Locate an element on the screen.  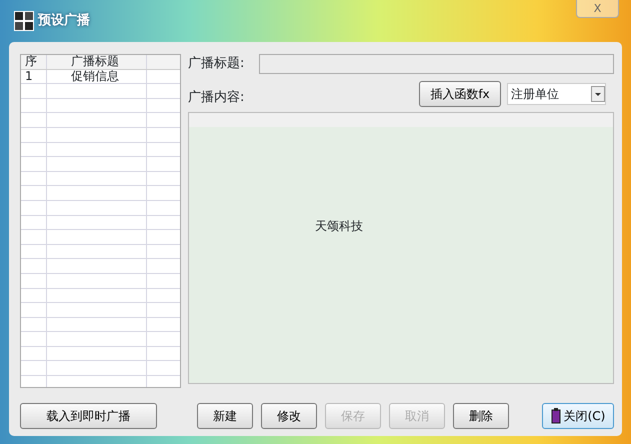
window-title: 预设广播 is located at coordinates (64, 21).